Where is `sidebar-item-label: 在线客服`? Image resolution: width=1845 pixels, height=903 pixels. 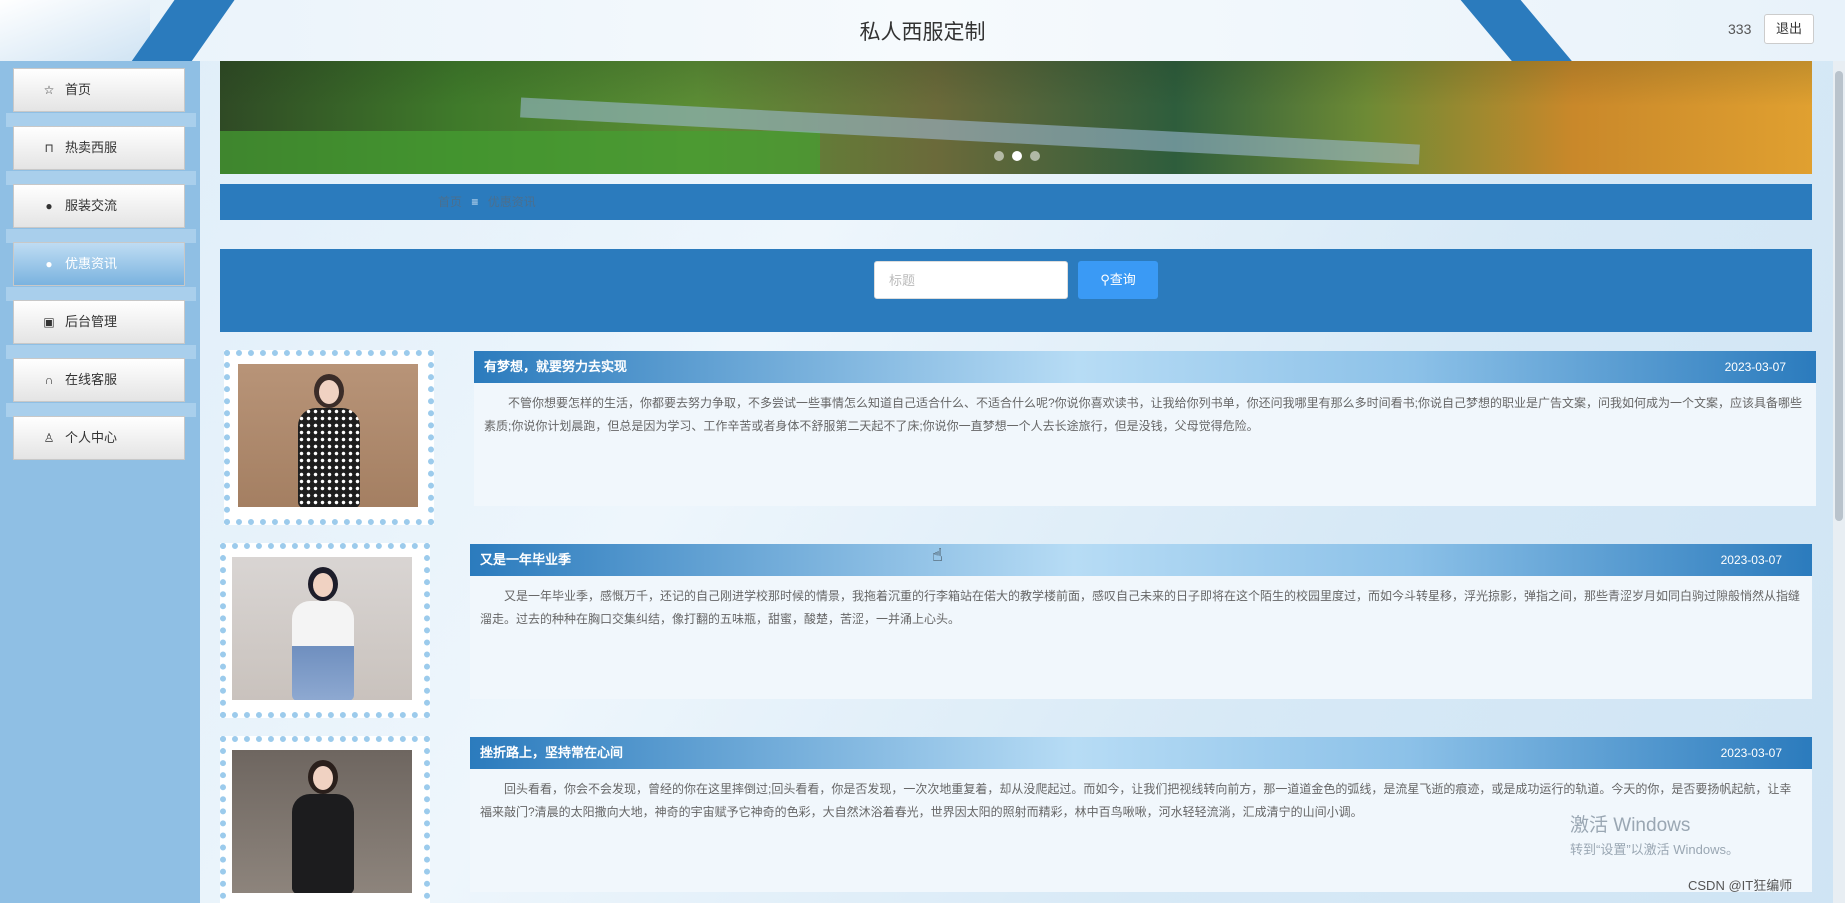 sidebar-item-label: 在线客服 is located at coordinates (91, 379).